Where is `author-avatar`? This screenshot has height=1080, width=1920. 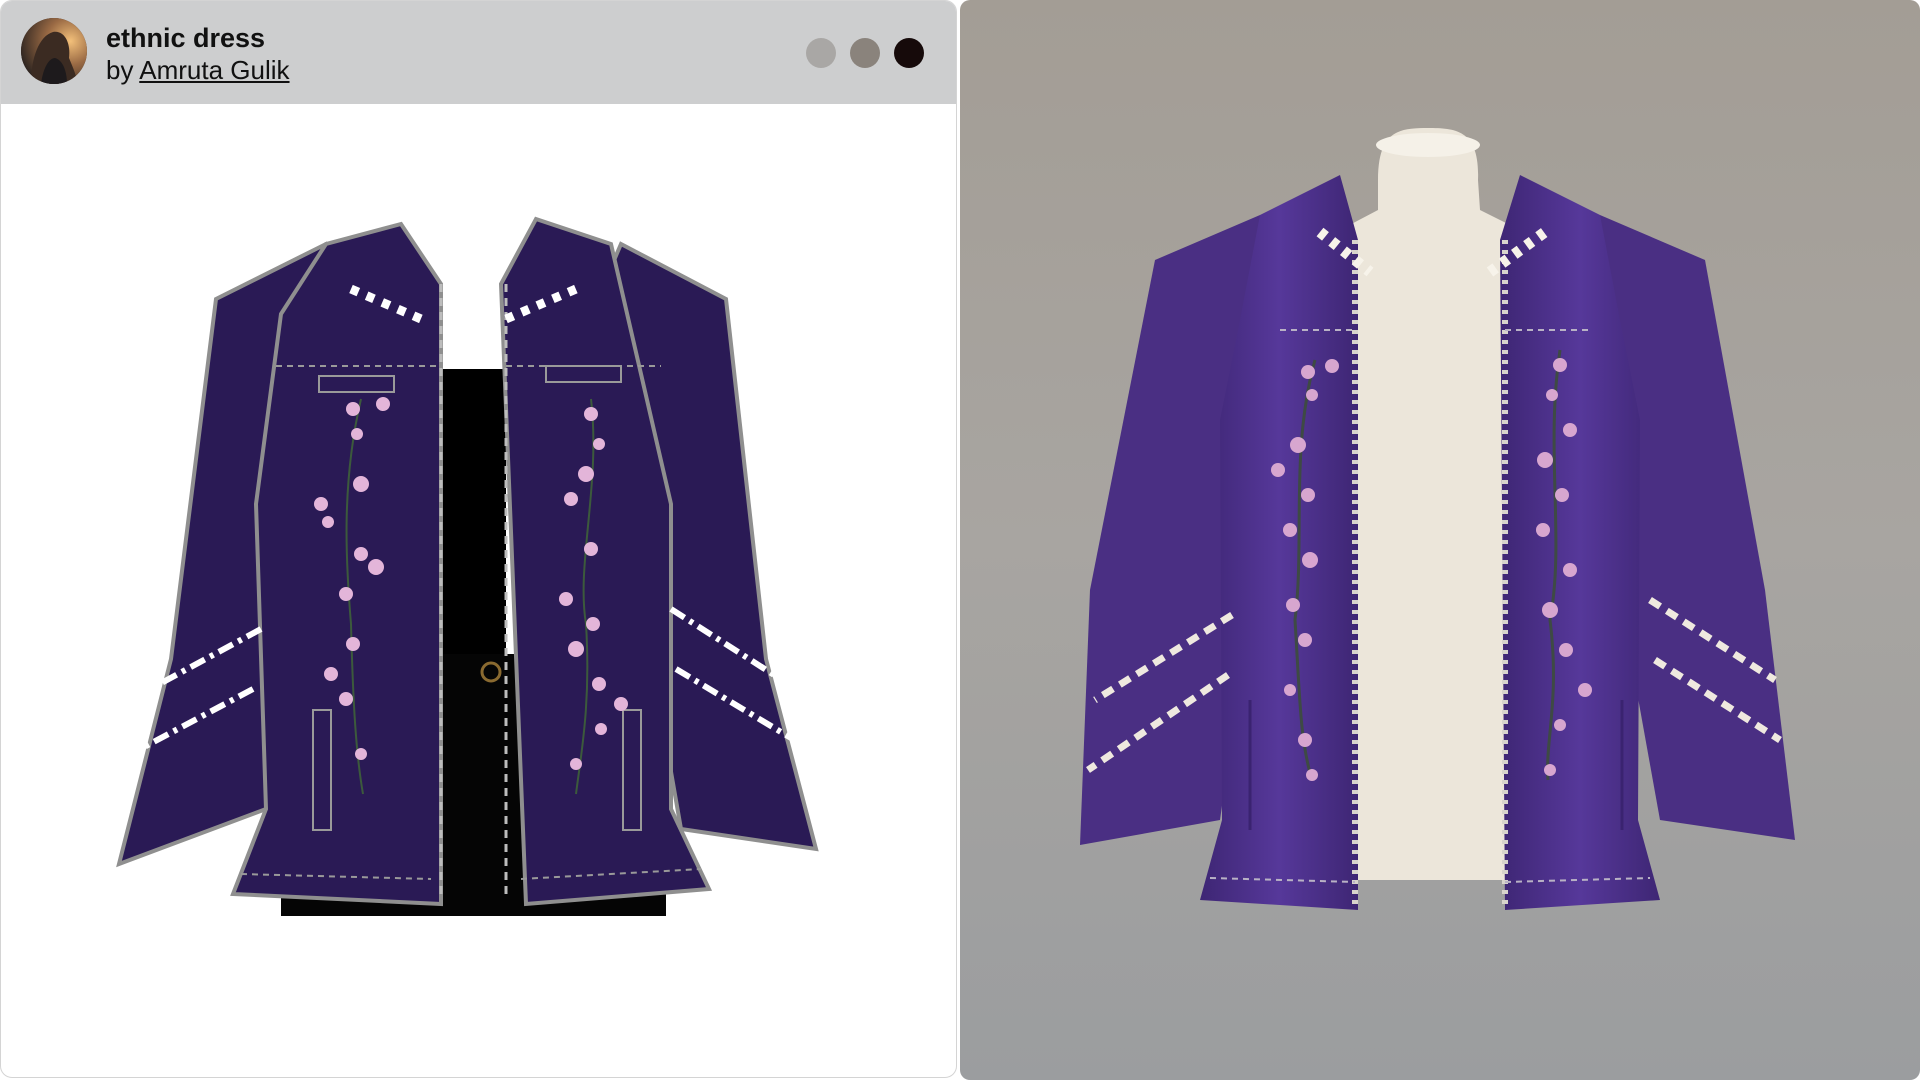
author-avatar is located at coordinates (54, 51).